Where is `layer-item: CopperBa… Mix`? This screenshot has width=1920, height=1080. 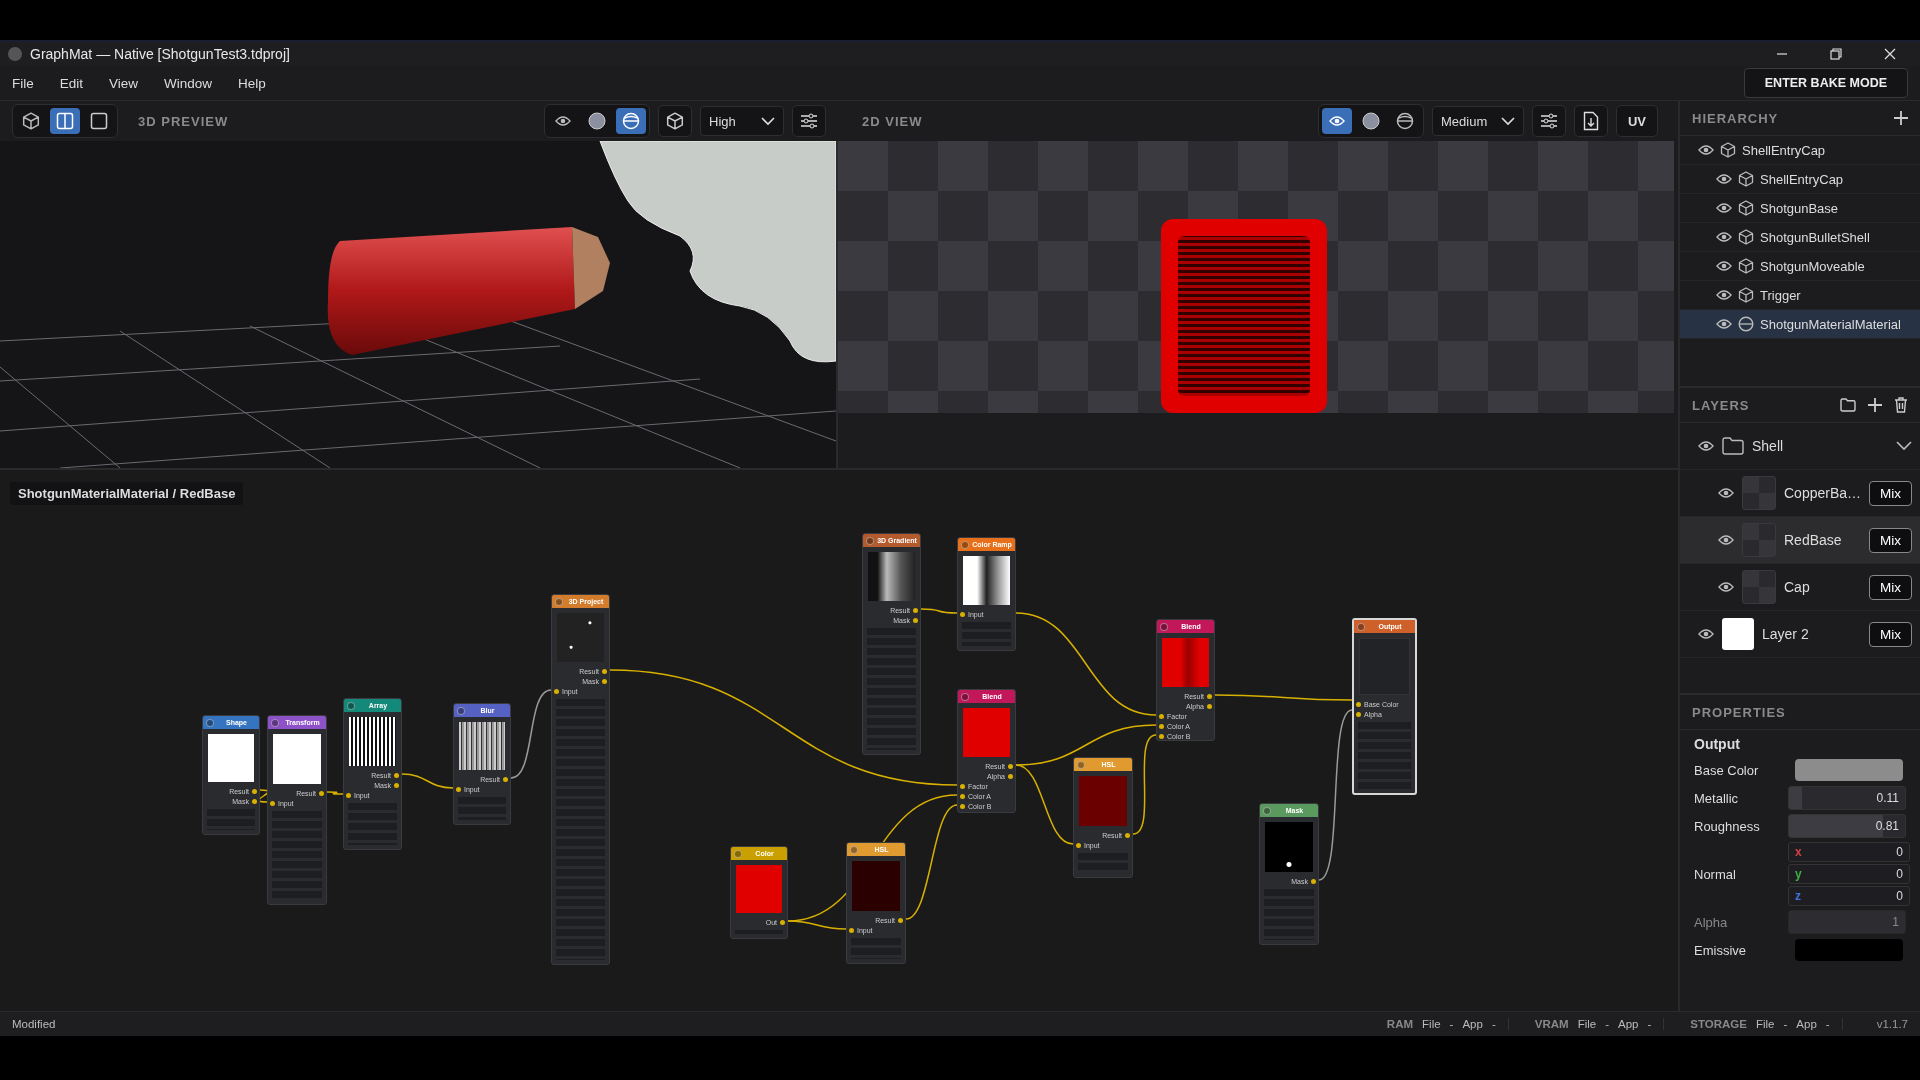 layer-item: CopperBa… Mix is located at coordinates (1800, 493).